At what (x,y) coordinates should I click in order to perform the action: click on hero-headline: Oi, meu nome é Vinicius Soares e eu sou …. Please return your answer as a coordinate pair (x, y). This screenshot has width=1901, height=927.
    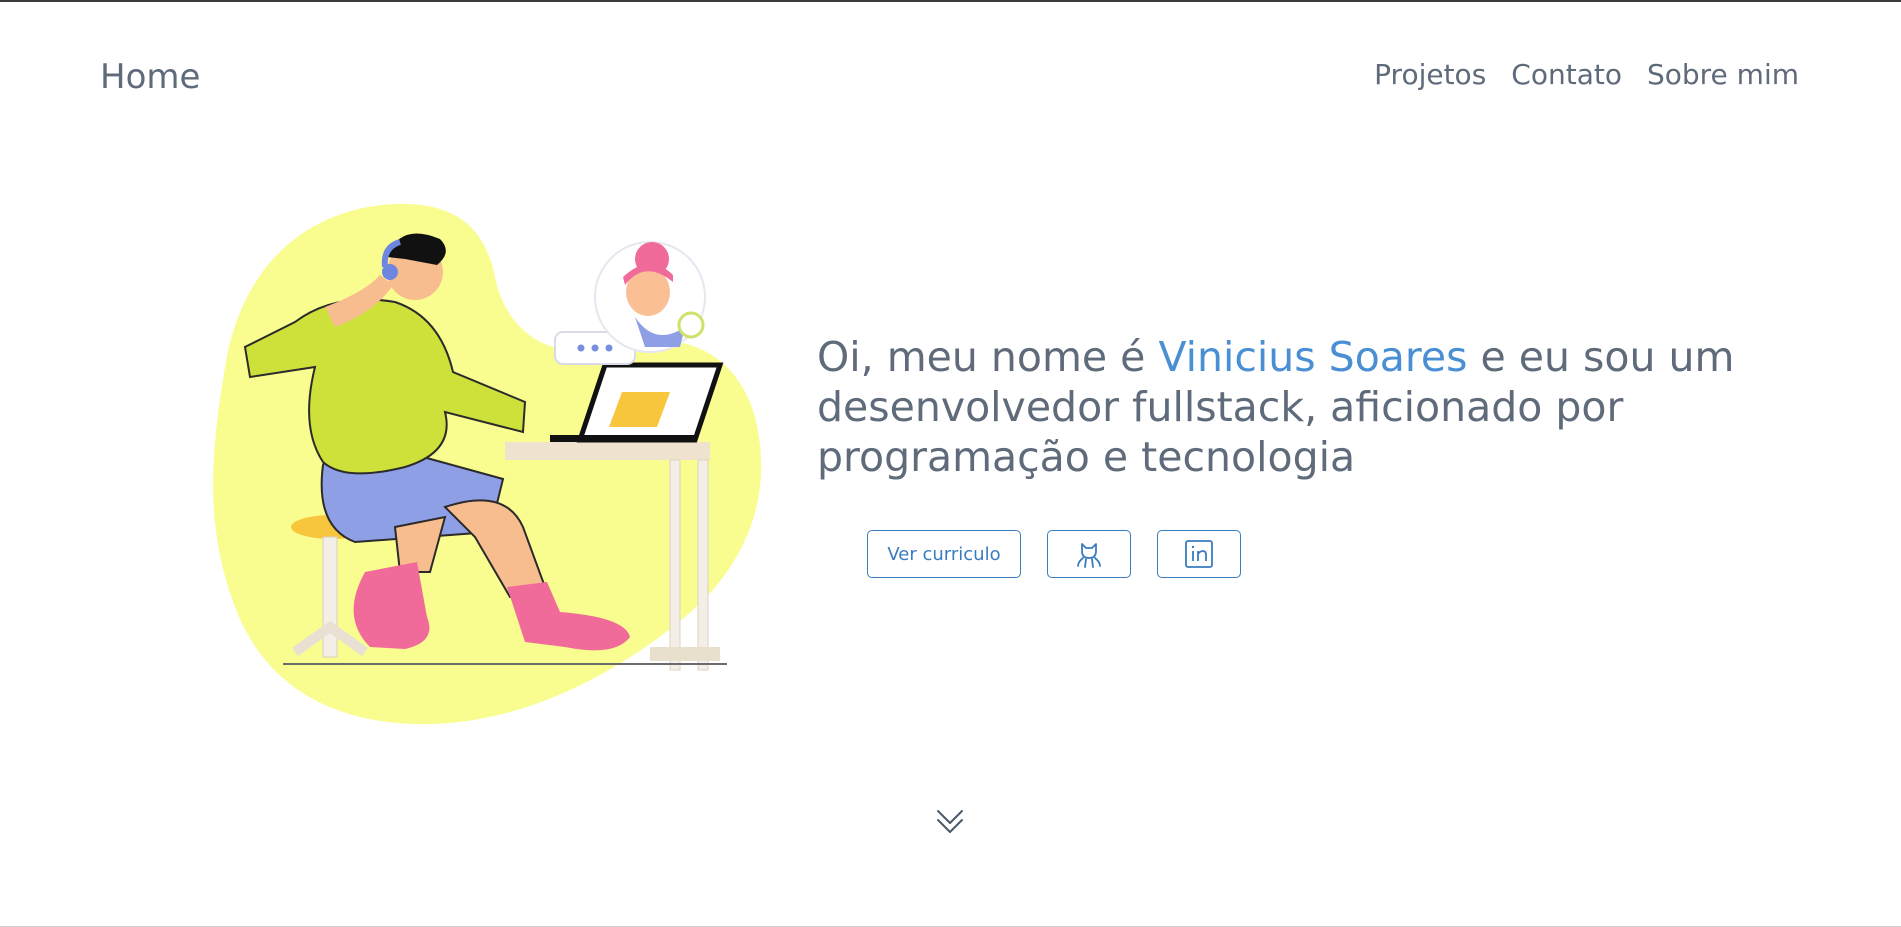
    Looking at the image, I should click on (1287, 407).